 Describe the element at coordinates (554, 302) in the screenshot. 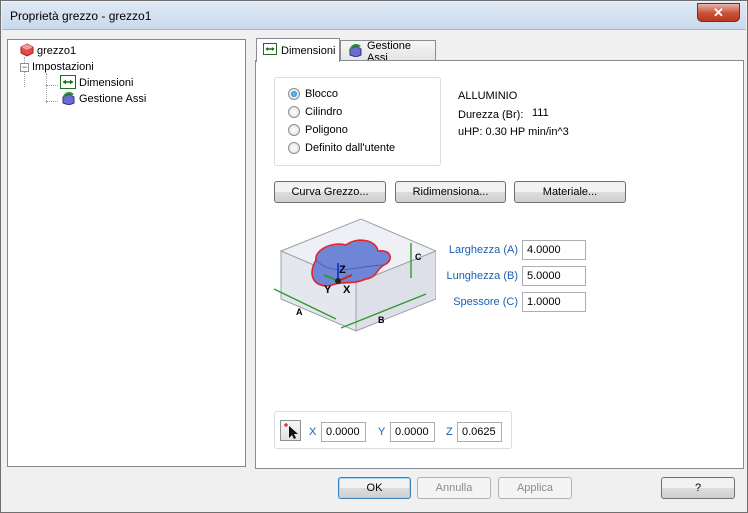

I see `thickness-field: 1.0000` at that location.